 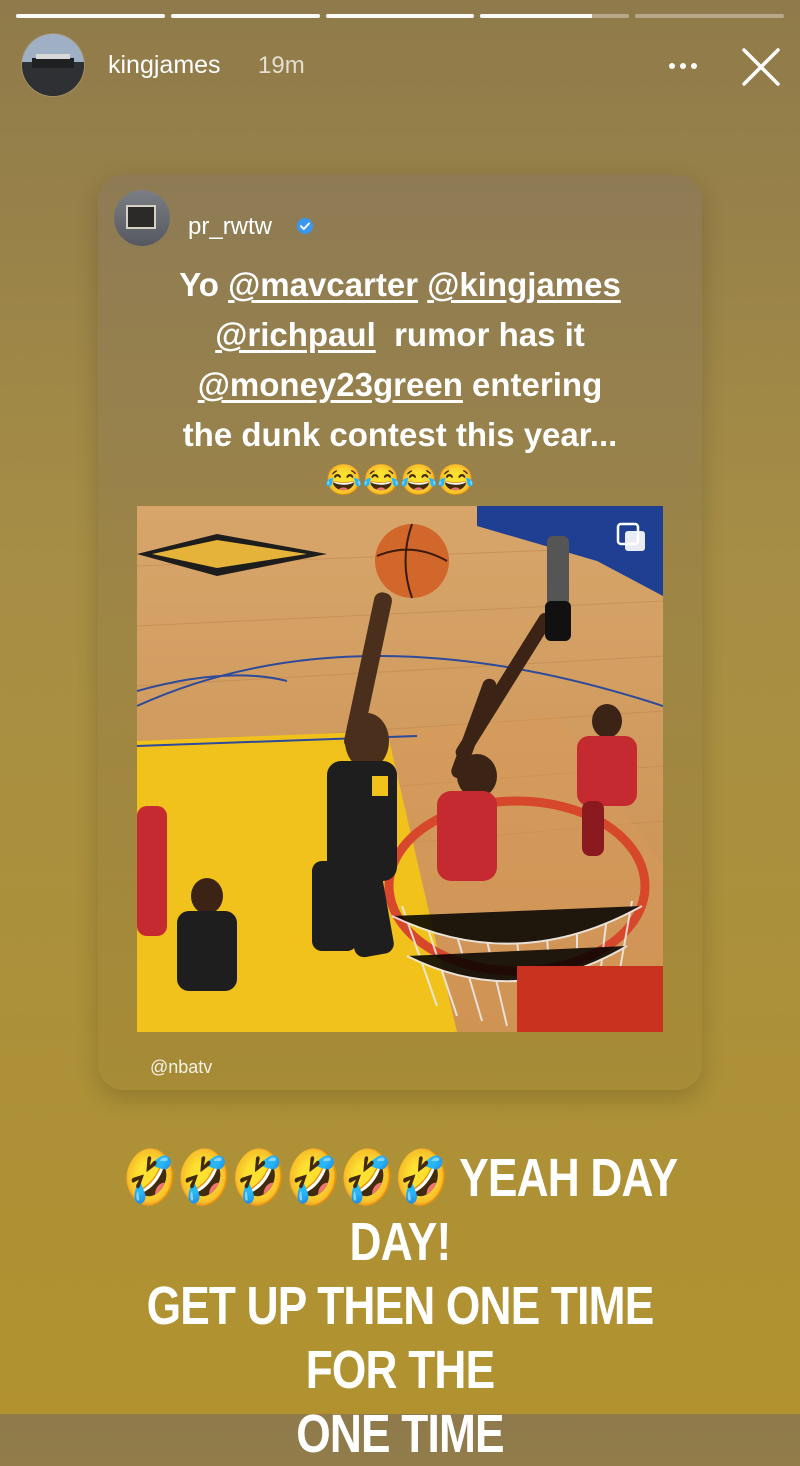 I want to click on caption-text, so click(x=422, y=284).